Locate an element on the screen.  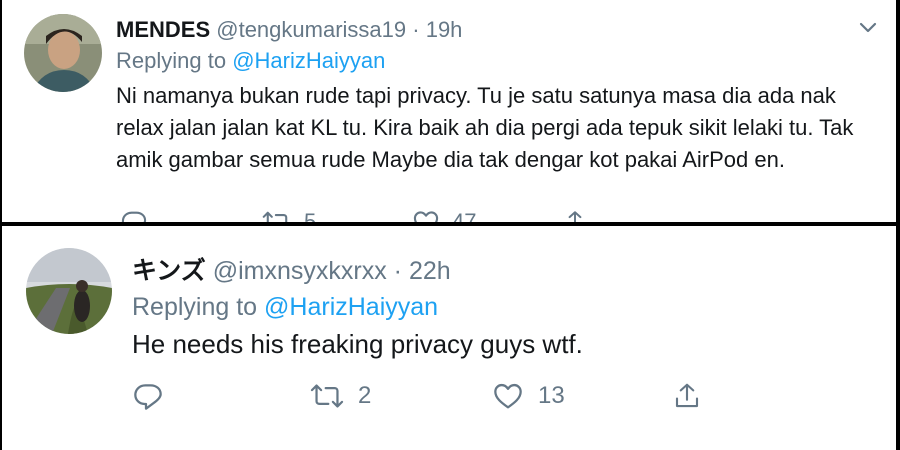
tweet-actions: 5 47 is located at coordinates (356, 212).